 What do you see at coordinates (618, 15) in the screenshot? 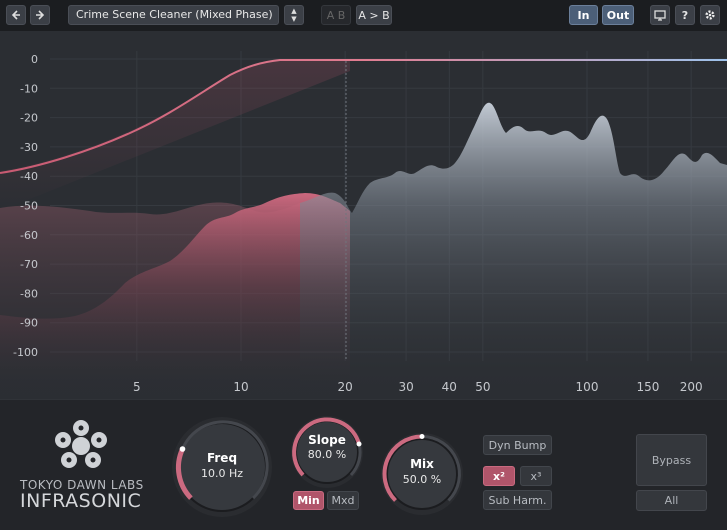
I see `output-meter-button: Out` at bounding box center [618, 15].